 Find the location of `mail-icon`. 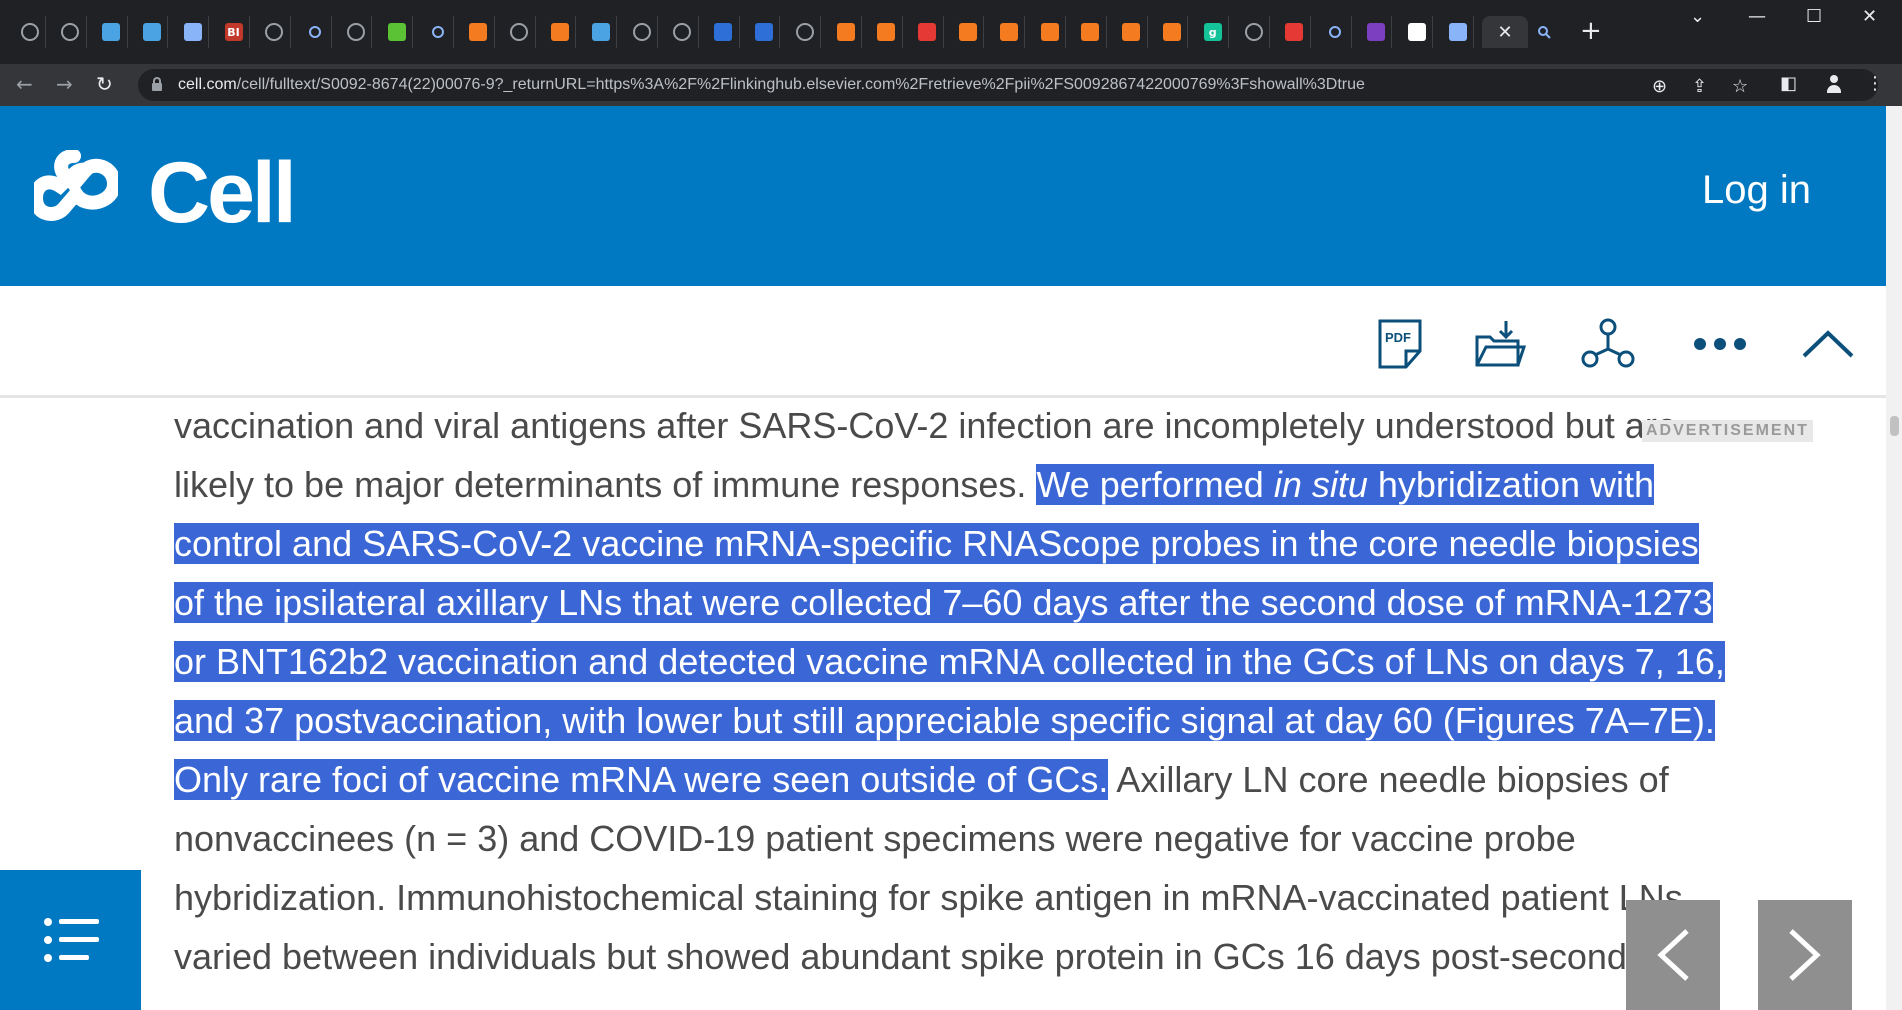

mail-icon is located at coordinates (1375, 32).